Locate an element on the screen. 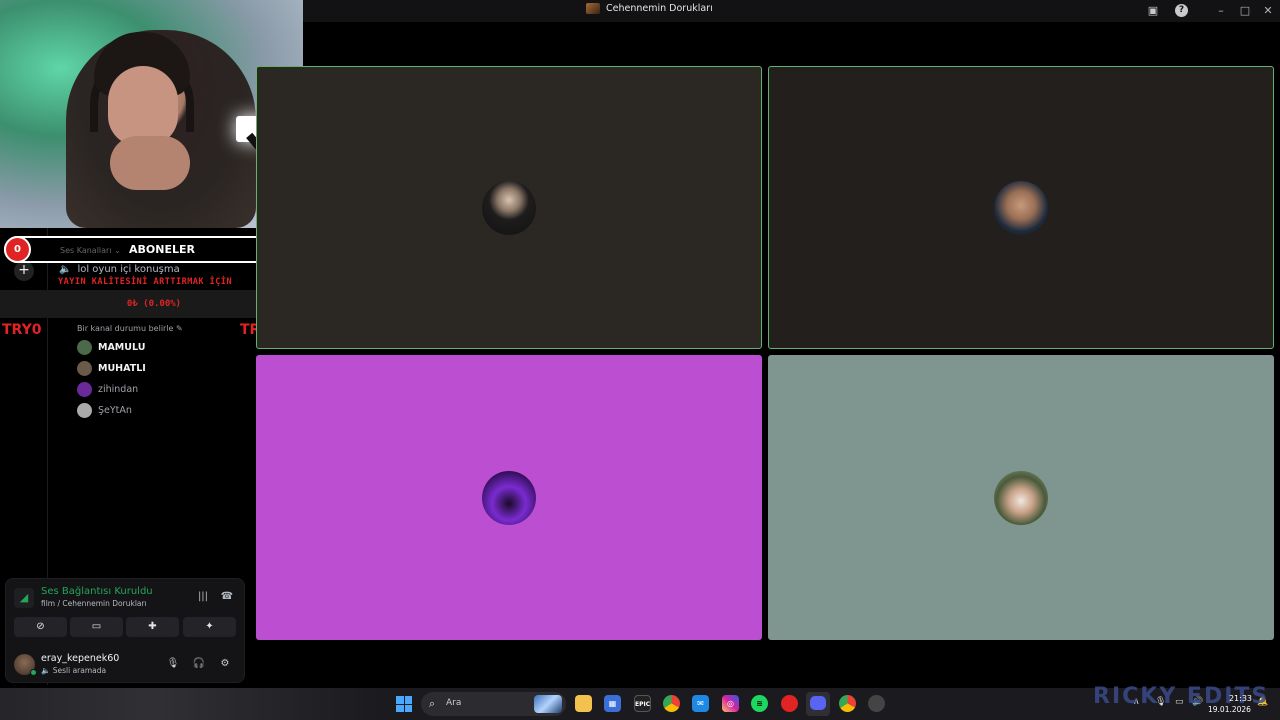  voice-member-name: zihindan is located at coordinates (118, 389).